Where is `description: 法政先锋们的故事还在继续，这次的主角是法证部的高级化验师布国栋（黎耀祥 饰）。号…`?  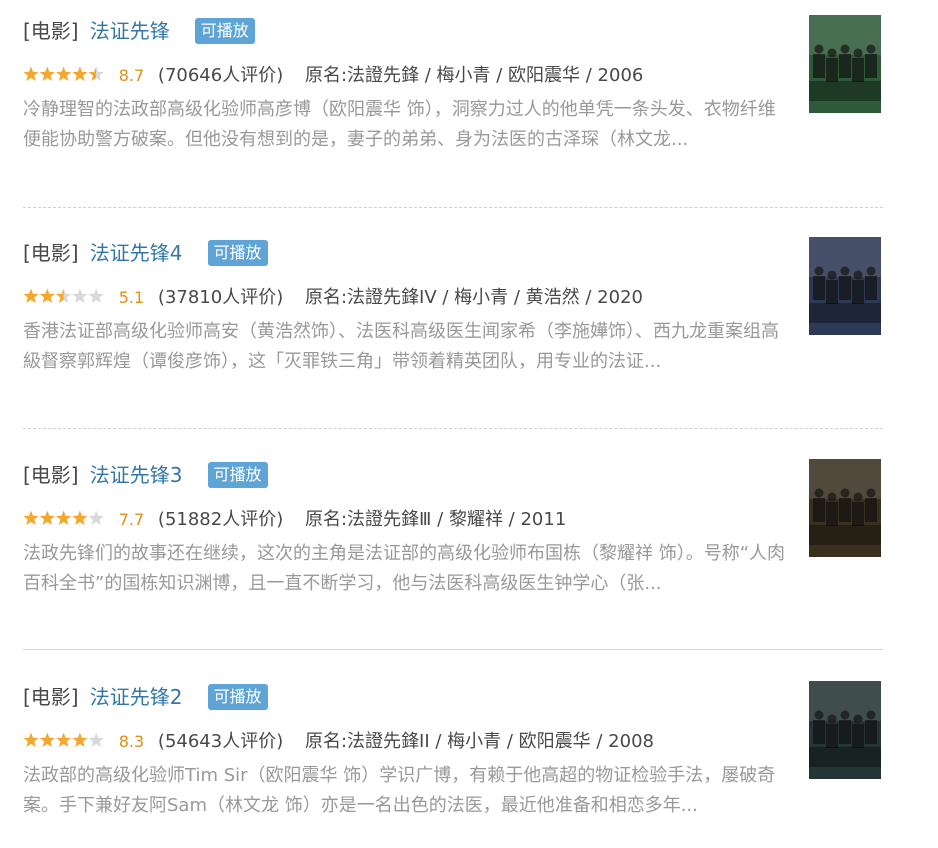 description: 法政先锋们的故事还在继续，这次的主角是法证部的高级化验师布国栋（黎耀祥 饰）。号… is located at coordinates (404, 568).